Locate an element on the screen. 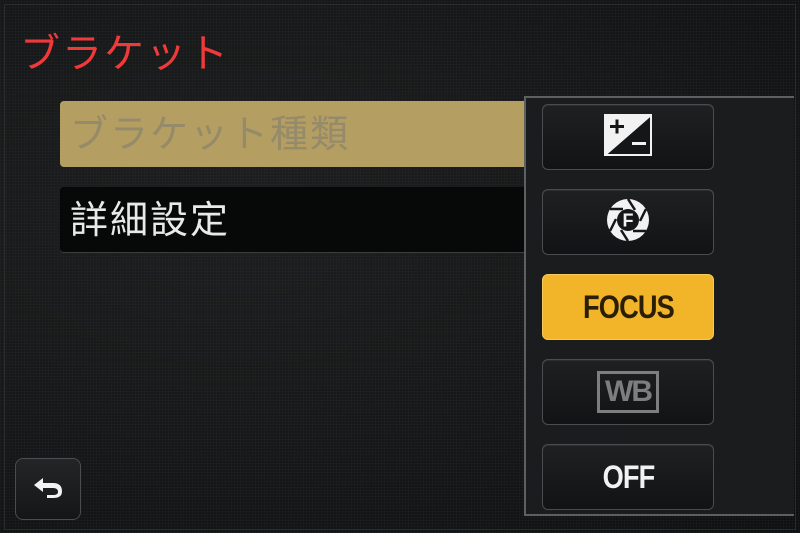  menu-item-label: ブラケット種類 is located at coordinates (210, 134).